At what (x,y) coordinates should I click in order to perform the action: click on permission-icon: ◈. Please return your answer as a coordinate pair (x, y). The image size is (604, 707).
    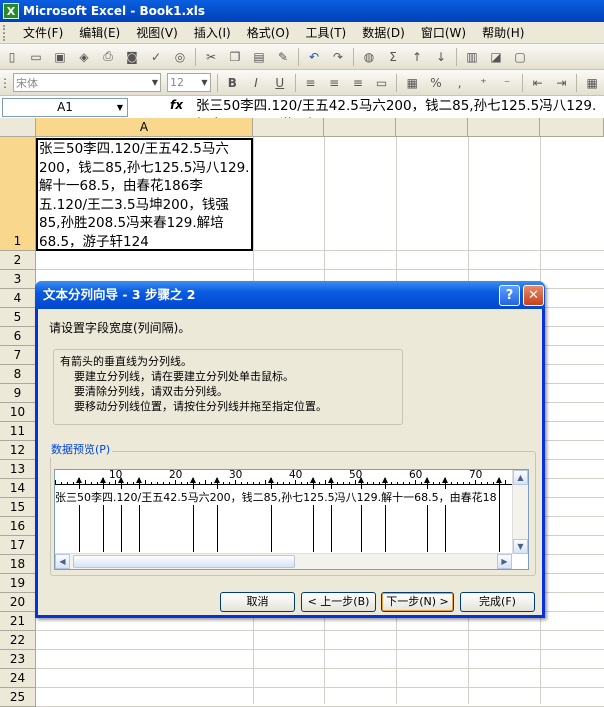
    Looking at the image, I should click on (84, 57).